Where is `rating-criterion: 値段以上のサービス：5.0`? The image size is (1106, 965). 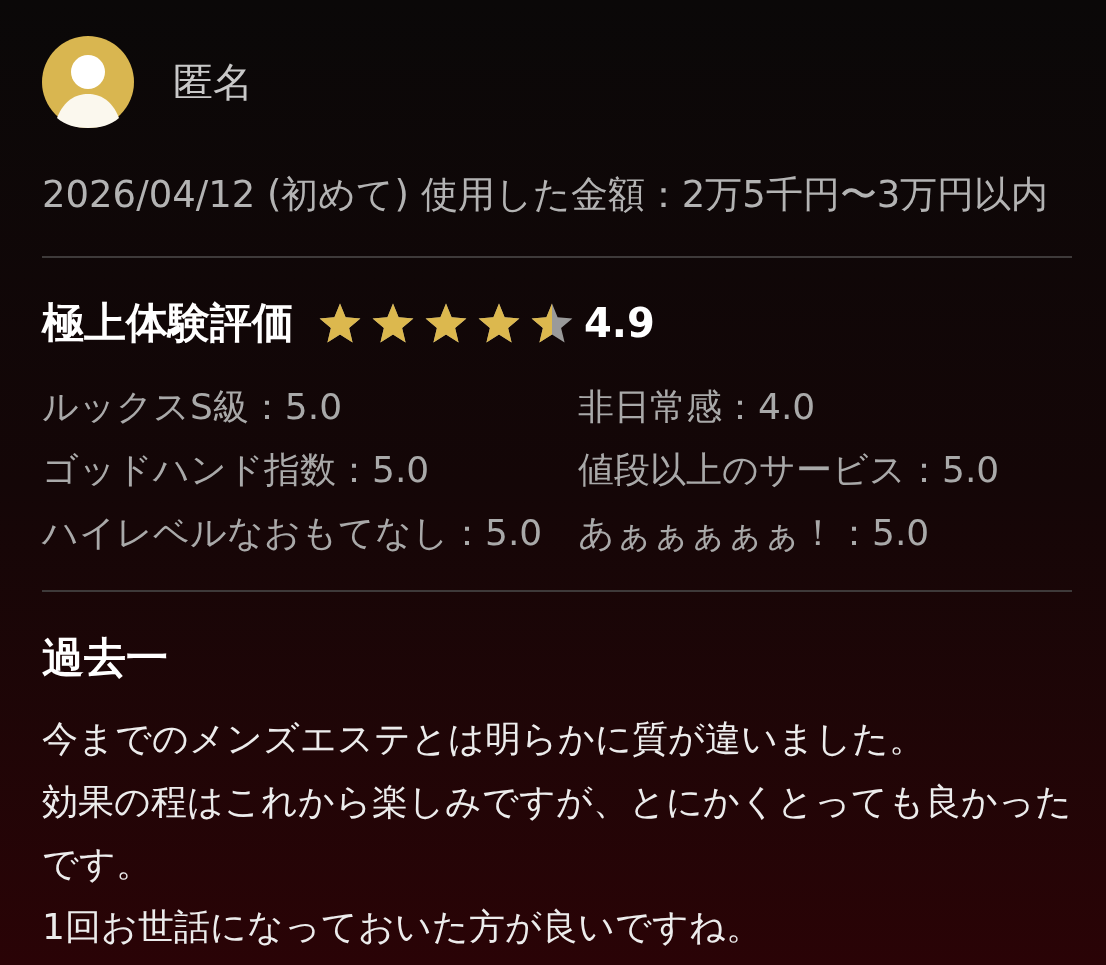
rating-criterion: 値段以上のサービス：5.0 is located at coordinates (789, 469).